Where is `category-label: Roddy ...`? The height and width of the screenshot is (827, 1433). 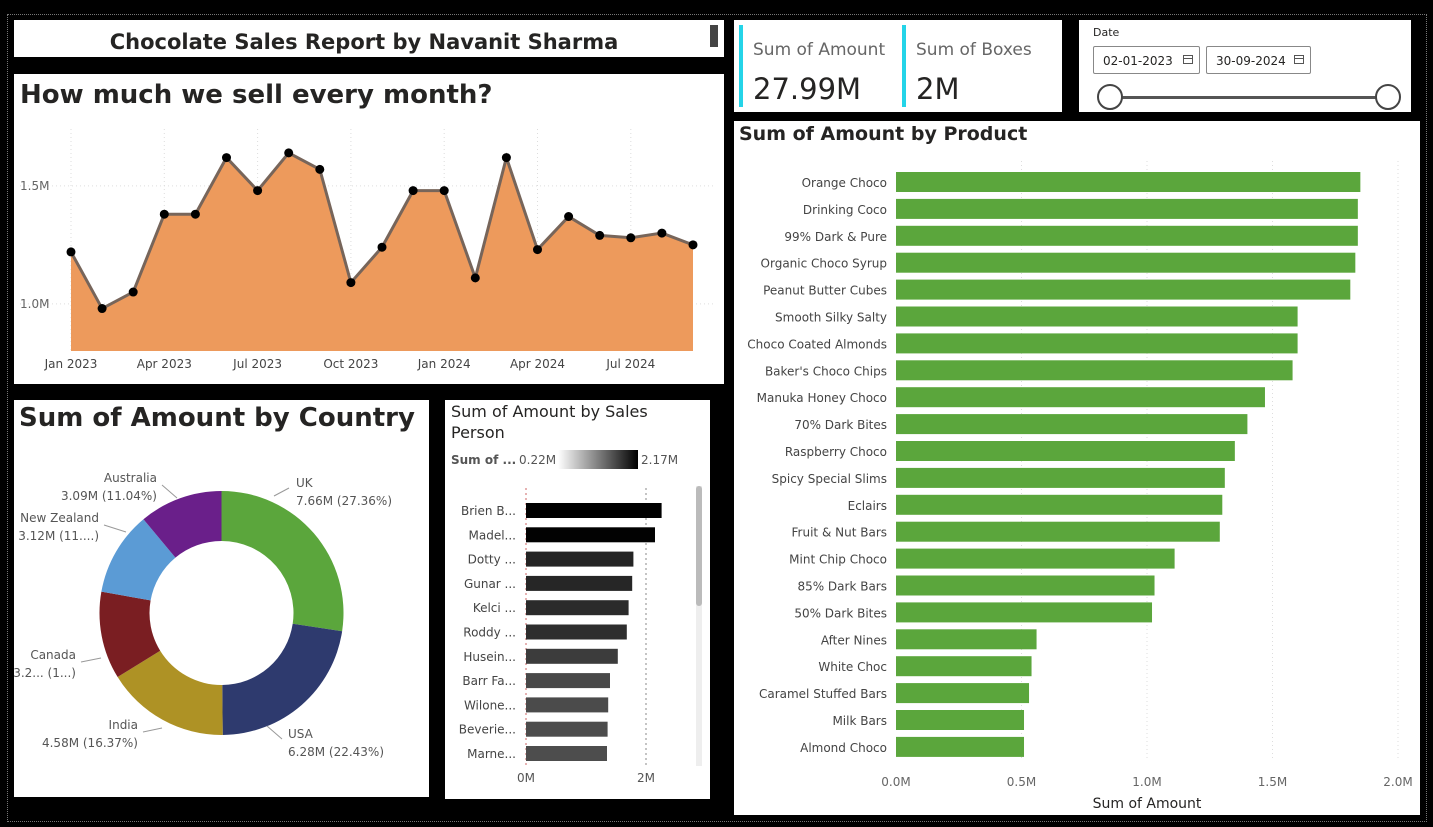 category-label: Roddy ... is located at coordinates (489, 633).